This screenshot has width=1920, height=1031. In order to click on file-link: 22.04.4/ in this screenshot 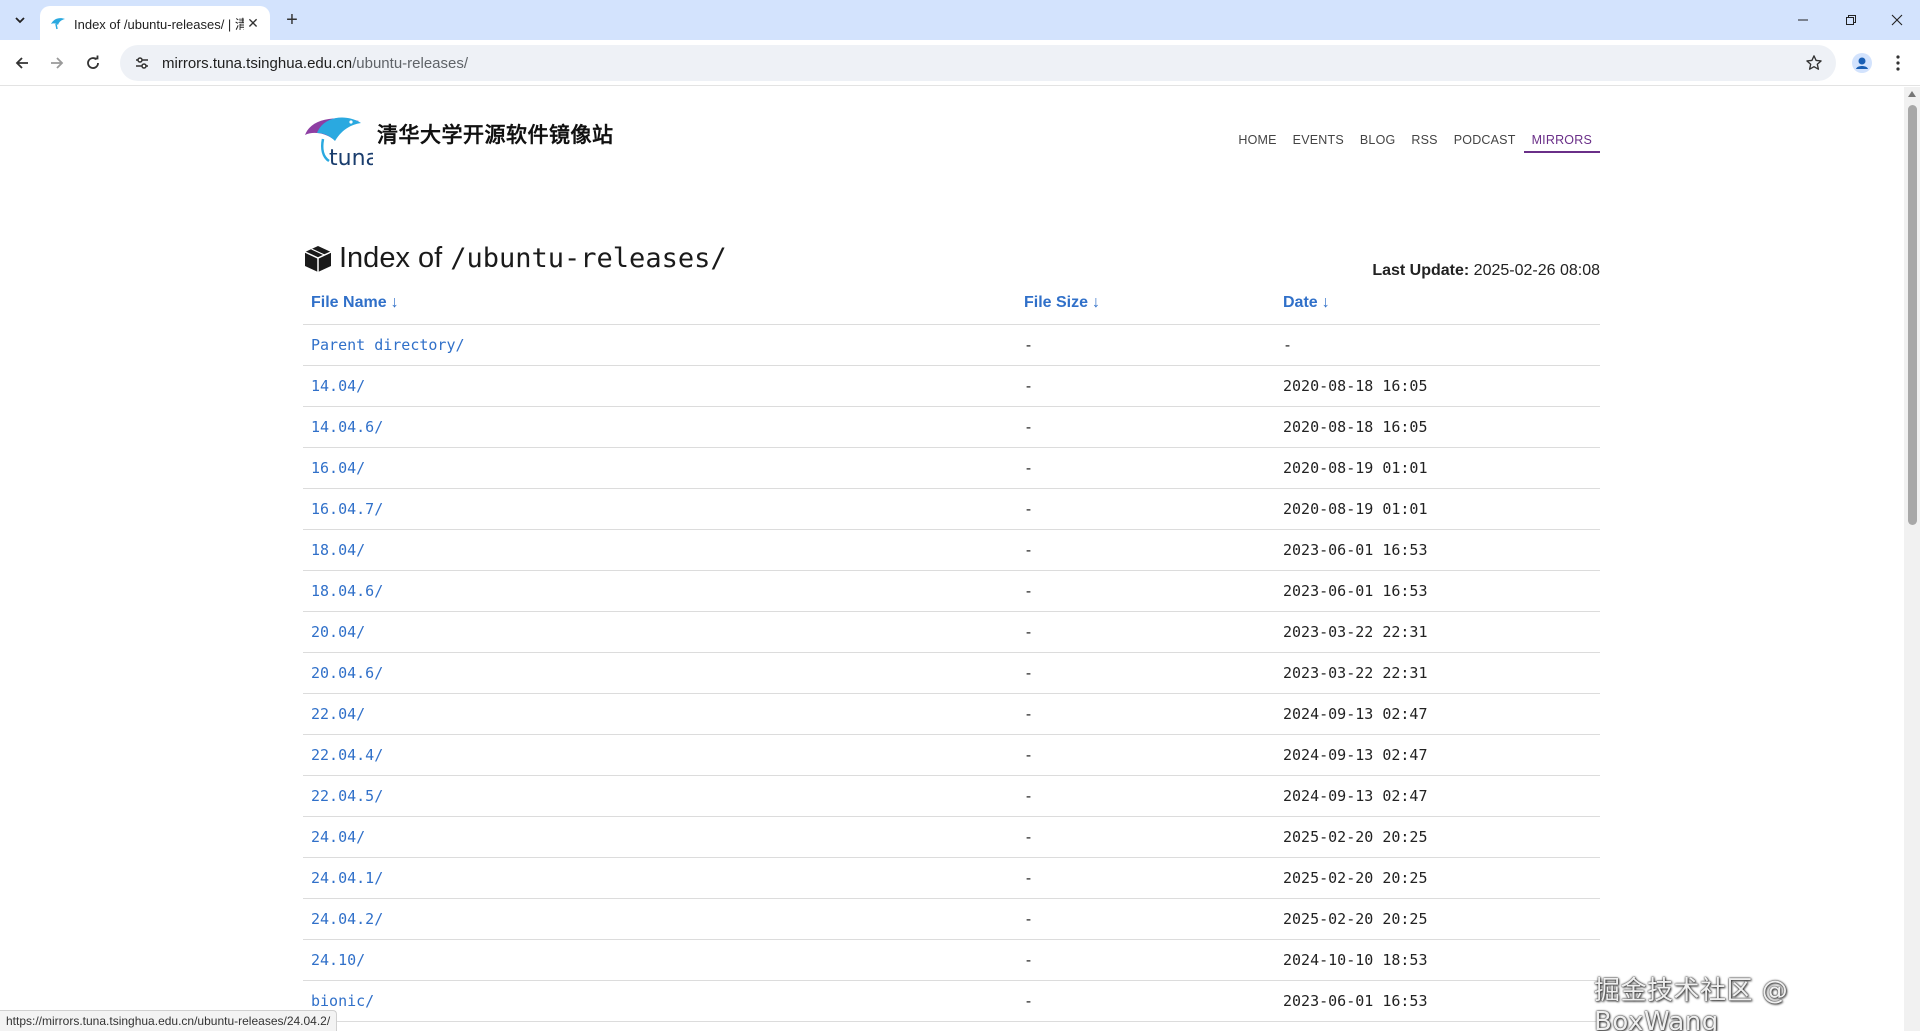, I will do `click(659, 755)`.